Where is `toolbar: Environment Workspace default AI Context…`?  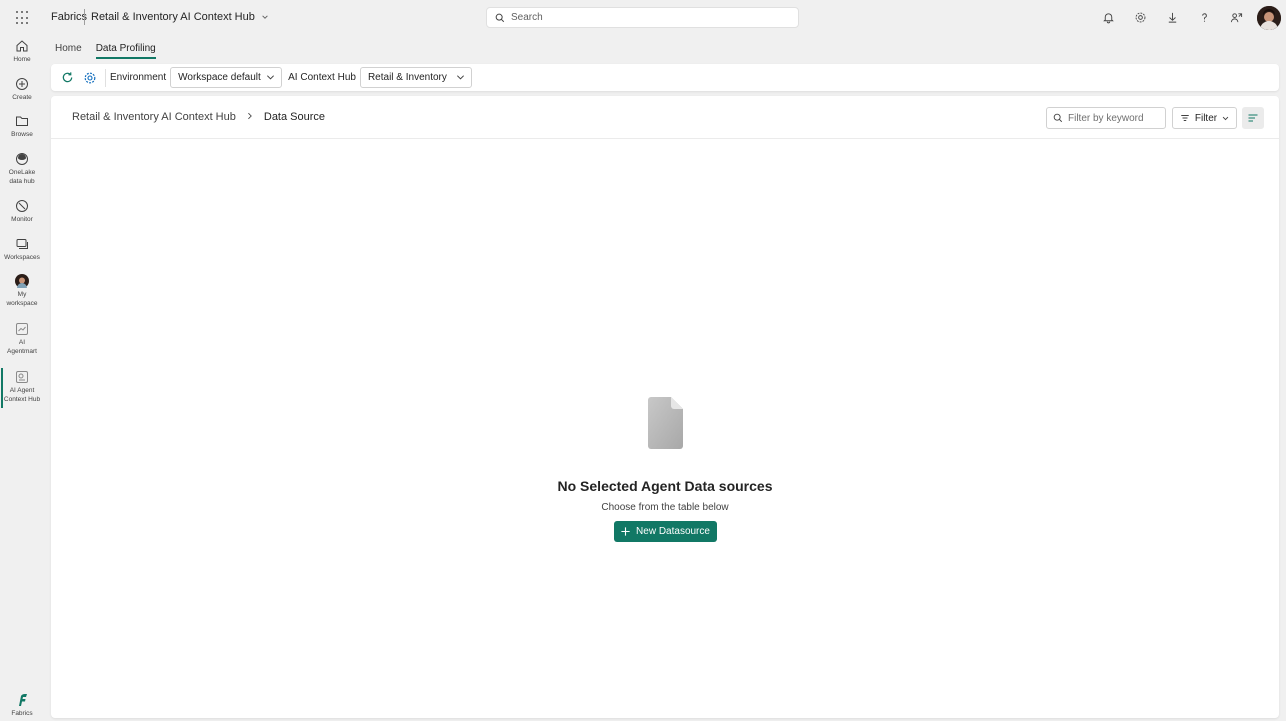 toolbar: Environment Workspace default AI Context… is located at coordinates (665, 77).